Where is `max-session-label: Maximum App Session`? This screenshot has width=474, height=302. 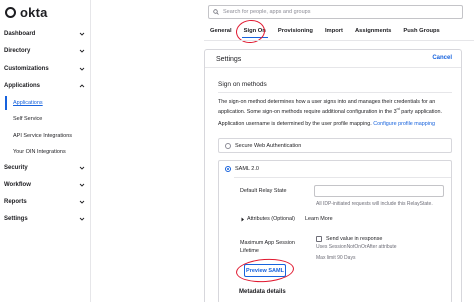
max-session-label: Maximum App Session is located at coordinates (267, 243).